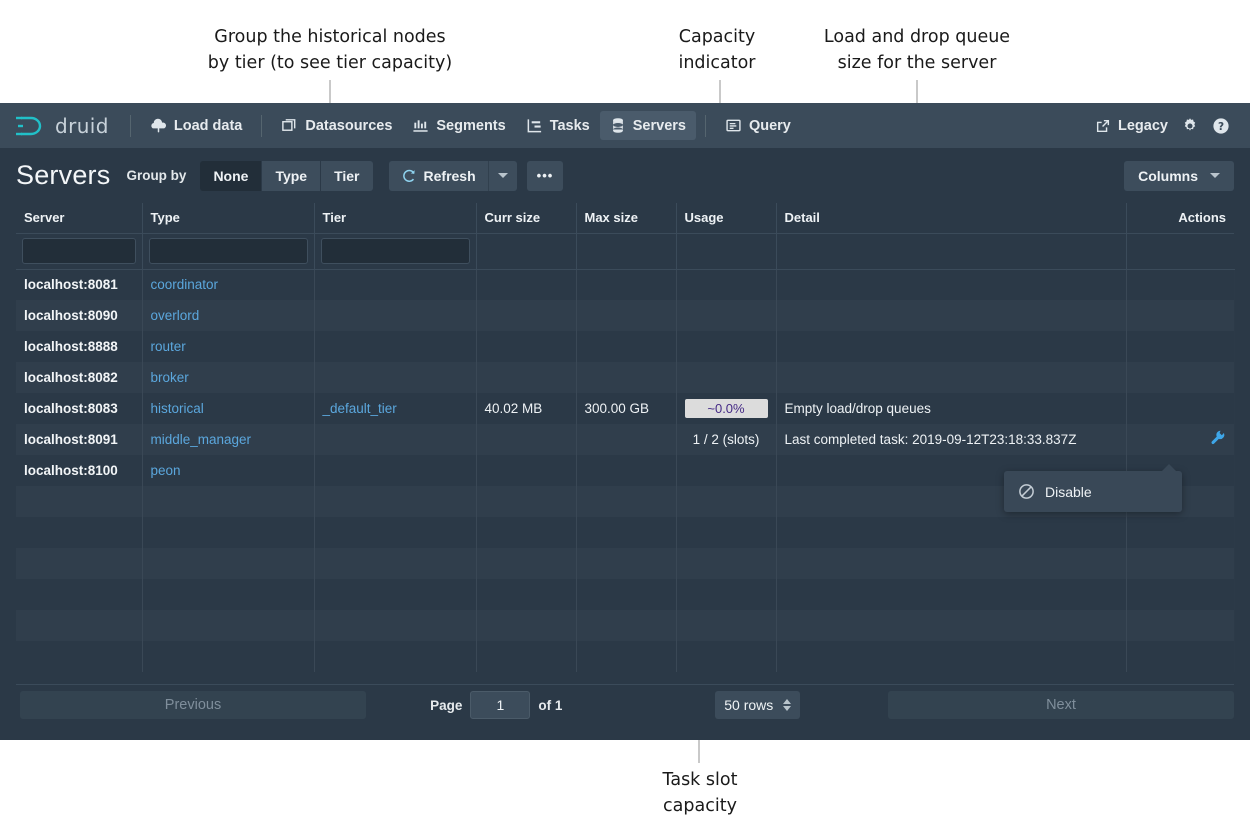 Image resolution: width=1250 pixels, height=840 pixels. I want to click on table-row: localhost:8082 broker, so click(625, 377).